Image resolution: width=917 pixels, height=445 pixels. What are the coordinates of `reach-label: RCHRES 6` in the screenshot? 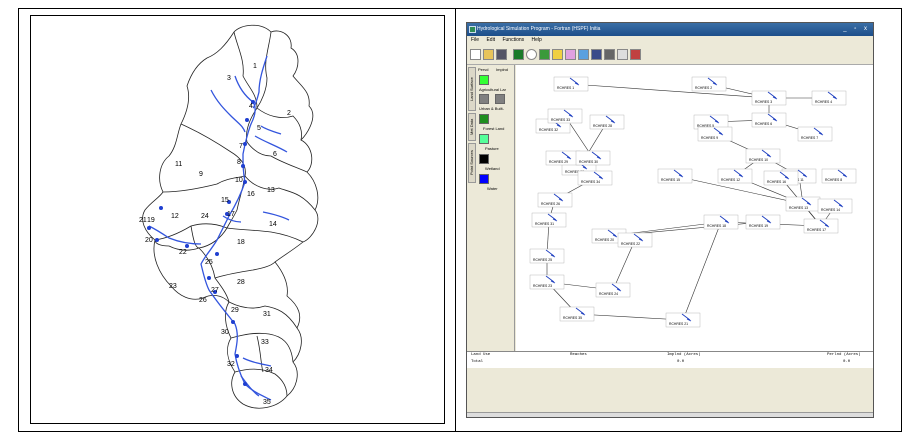 It's located at (763, 124).